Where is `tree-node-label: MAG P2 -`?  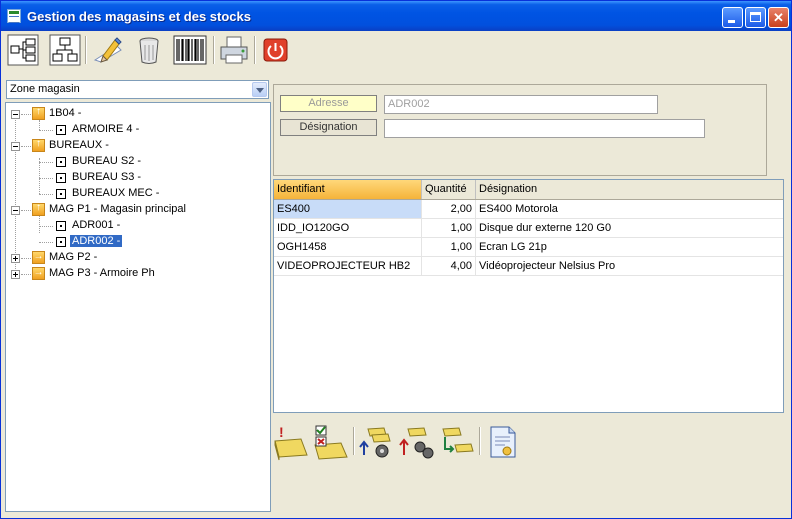 tree-node-label: MAG P2 - is located at coordinates (73, 257).